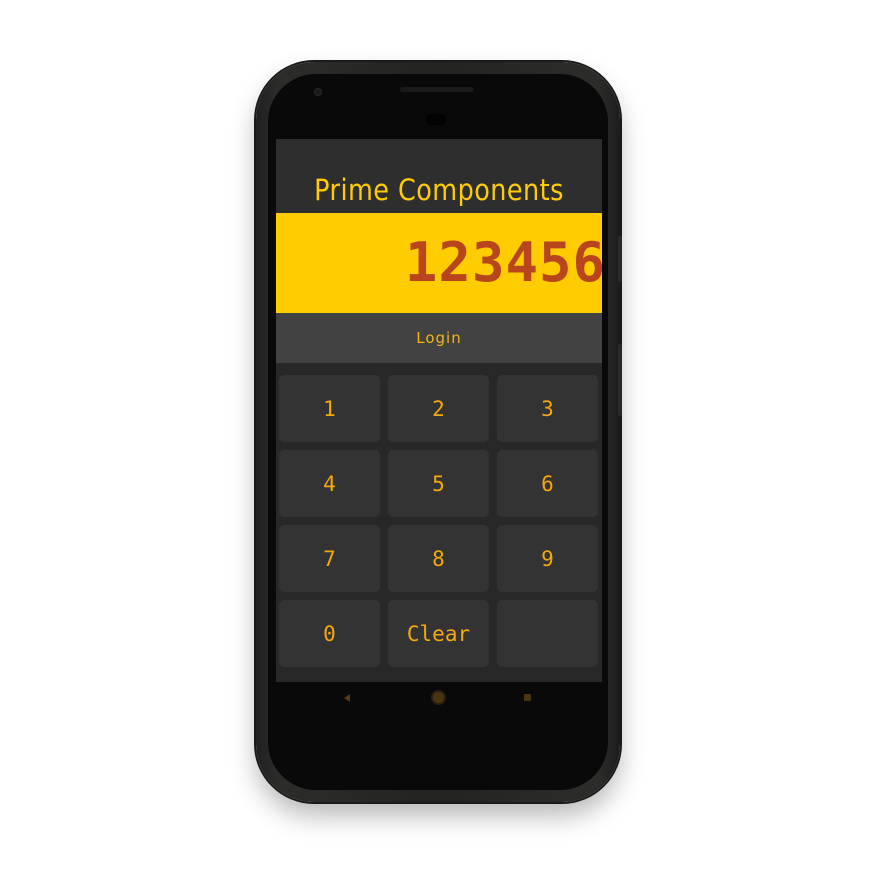 The width and height of the screenshot is (880, 881). What do you see at coordinates (547, 633) in the screenshot?
I see `key-empty` at bounding box center [547, 633].